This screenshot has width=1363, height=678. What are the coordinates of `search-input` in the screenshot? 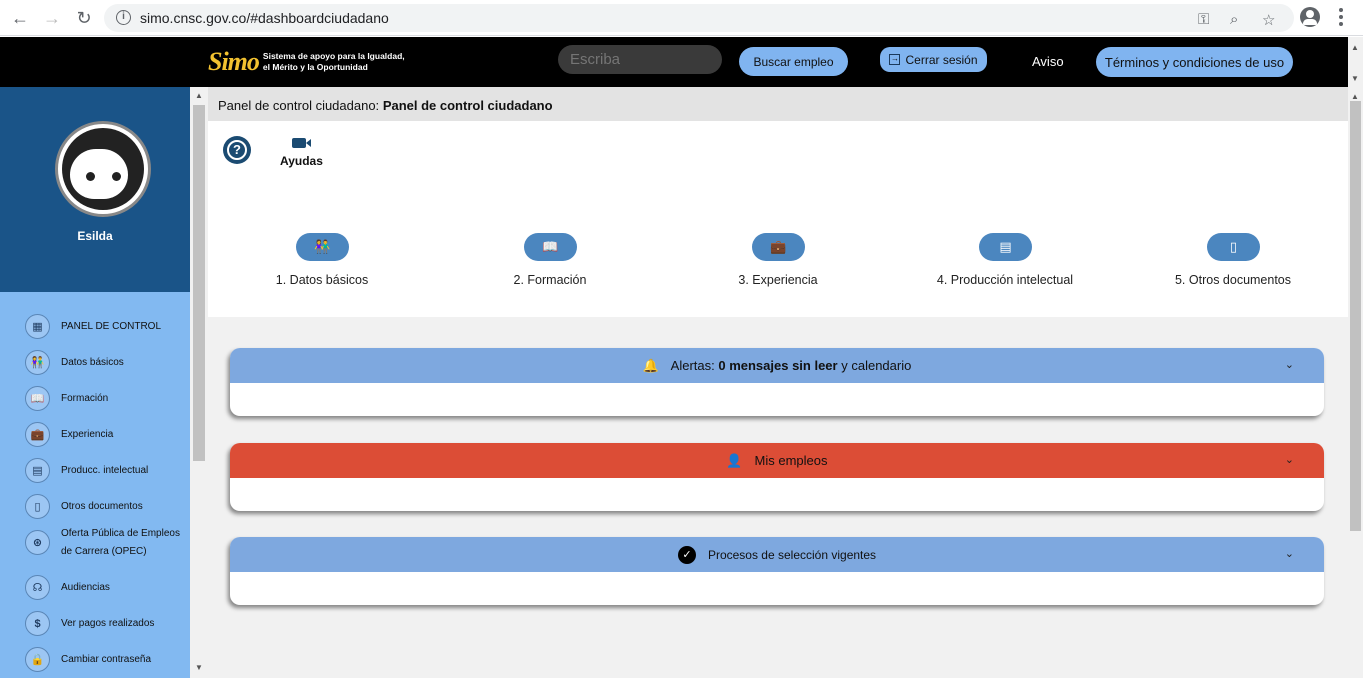 It's located at (640, 59).